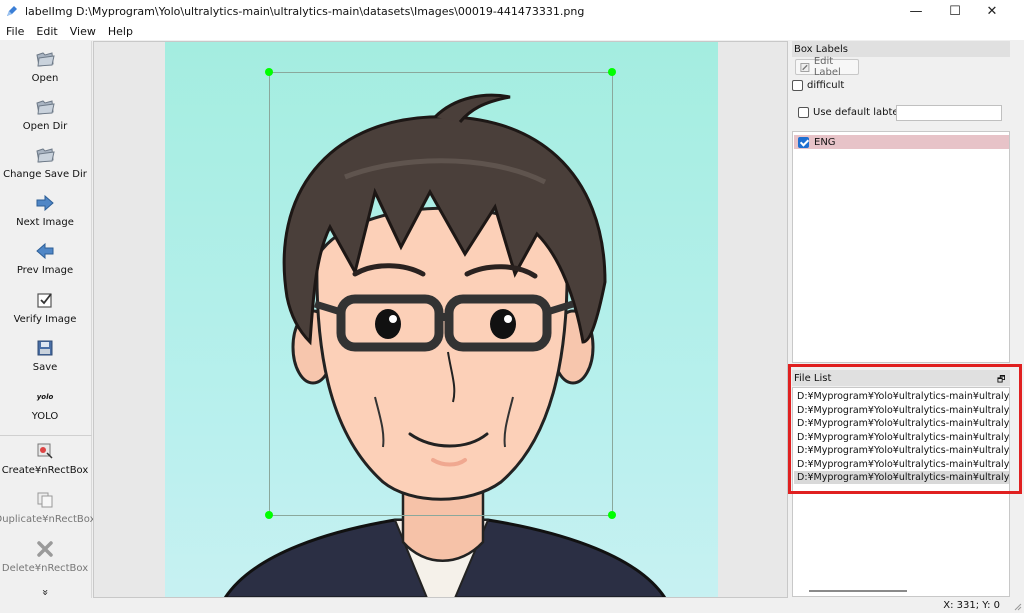  Describe the element at coordinates (45, 592) in the screenshot. I see `chevron-double-down-icon: »` at that location.